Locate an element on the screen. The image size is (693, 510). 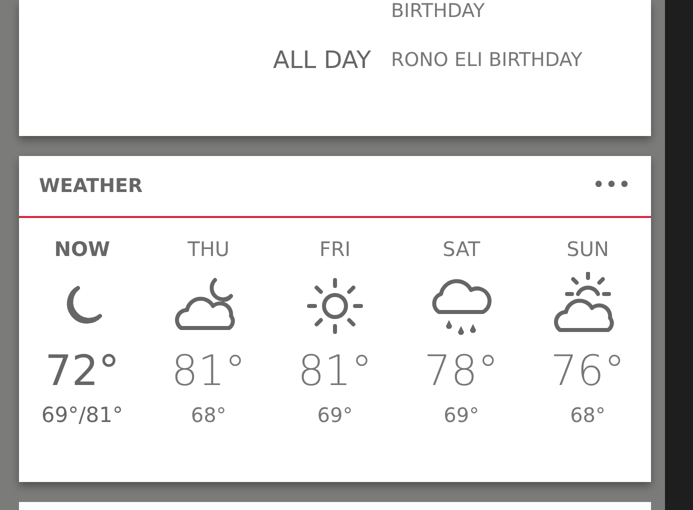
weather-title: WEATHER is located at coordinates (91, 186).